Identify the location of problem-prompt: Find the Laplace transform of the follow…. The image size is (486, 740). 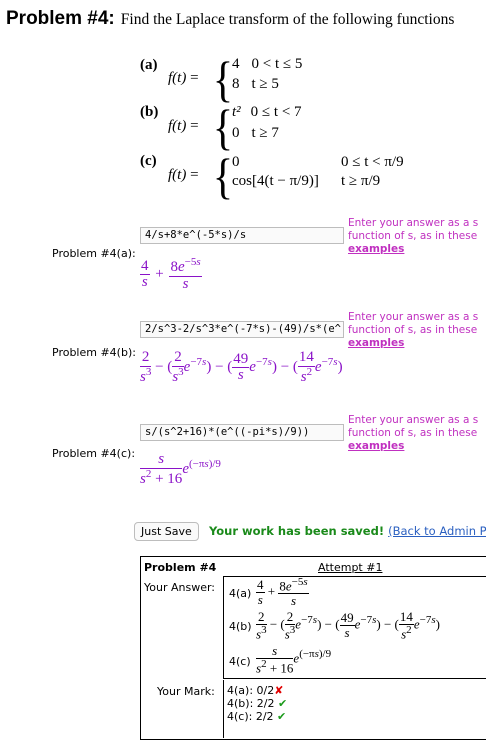
(287, 19).